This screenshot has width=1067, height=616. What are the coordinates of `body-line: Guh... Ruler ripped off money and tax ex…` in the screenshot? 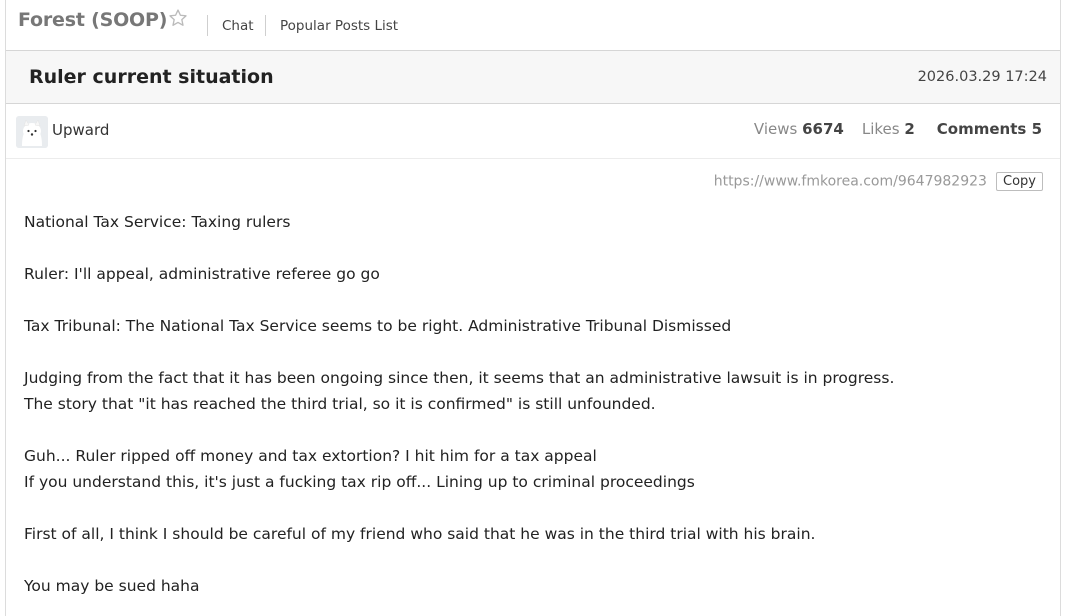 It's located at (310, 456).